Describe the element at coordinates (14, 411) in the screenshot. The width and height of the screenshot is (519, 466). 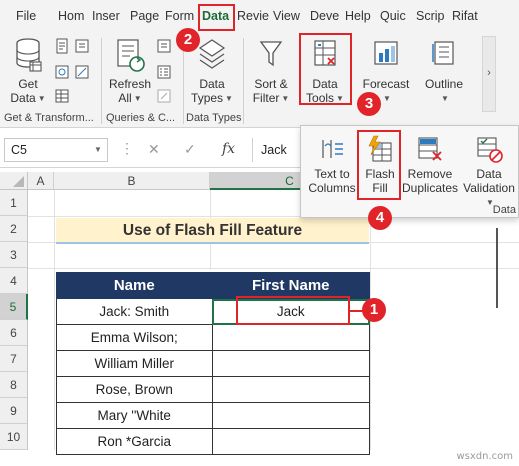
I see `row-header-9: 9` at that location.